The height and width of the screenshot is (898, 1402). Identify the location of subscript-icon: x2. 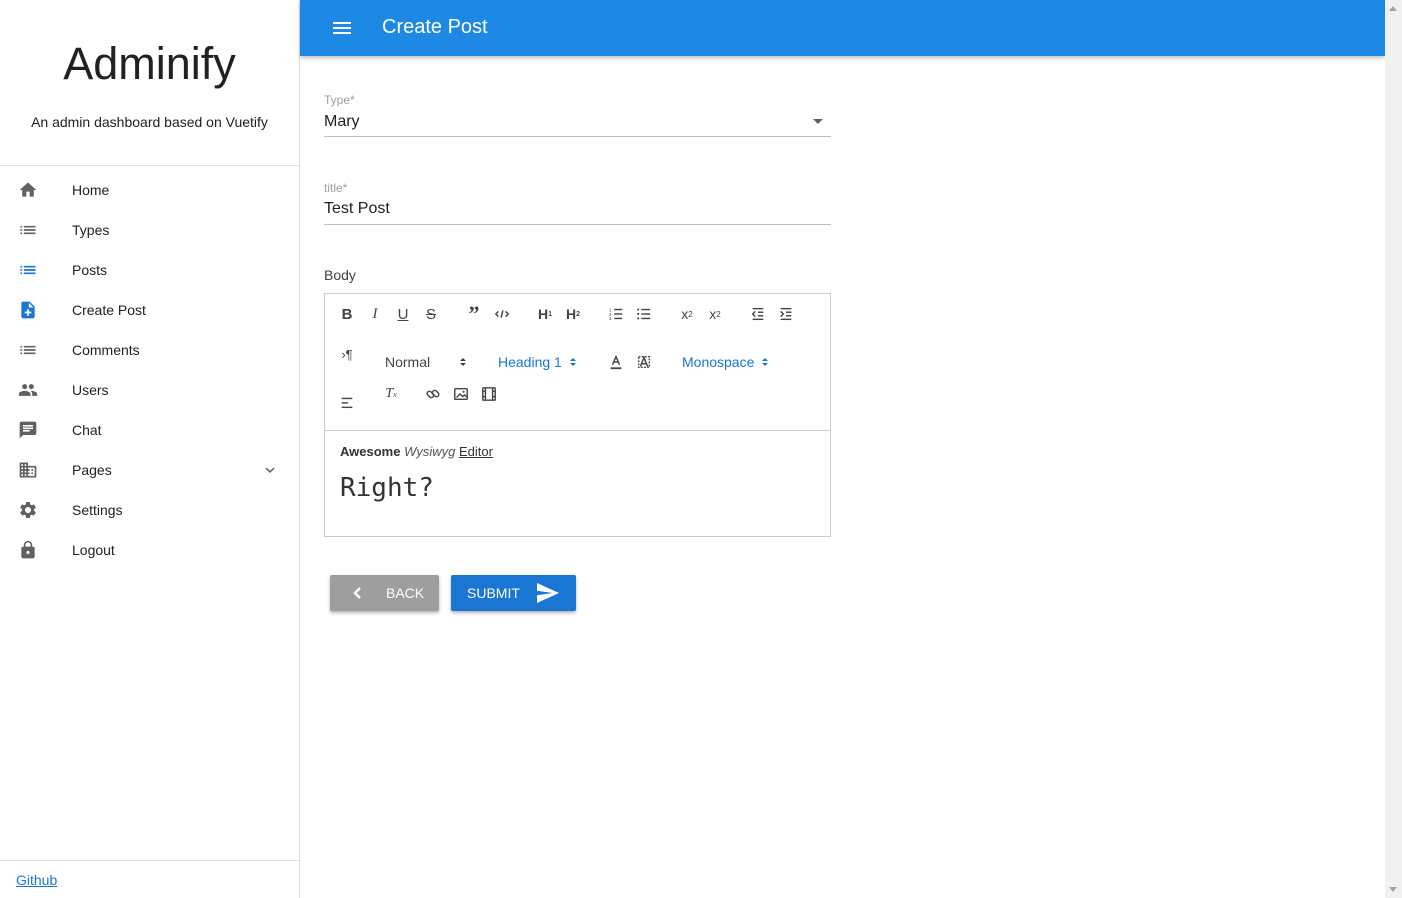
(687, 314).